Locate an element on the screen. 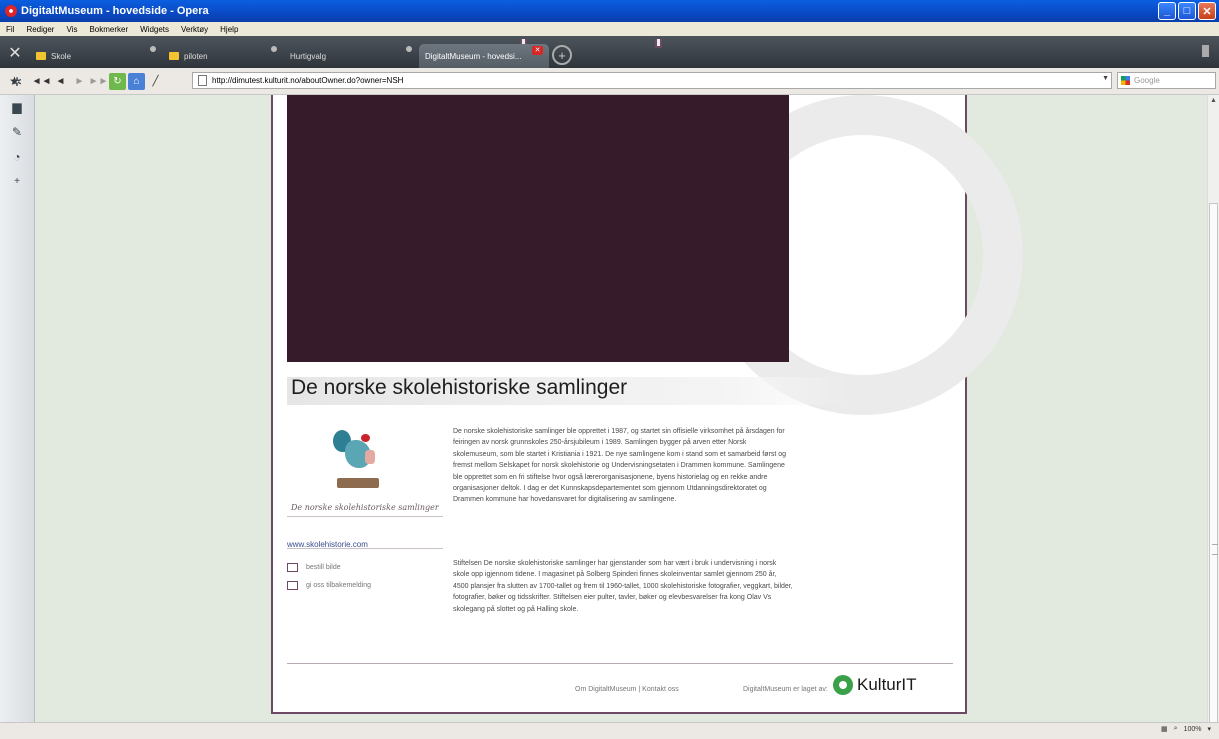  rewind-icon: ◄◄ is located at coordinates (42, 81).